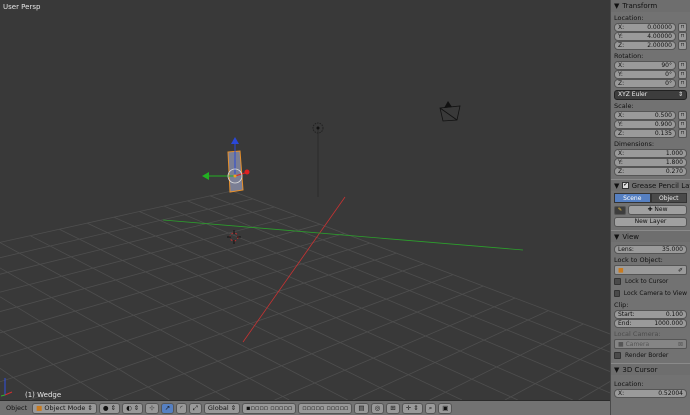 The width and height of the screenshot is (690, 415). Describe the element at coordinates (645, 124) in the screenshot. I see `scale-1-field: Y: 0.900` at that location.